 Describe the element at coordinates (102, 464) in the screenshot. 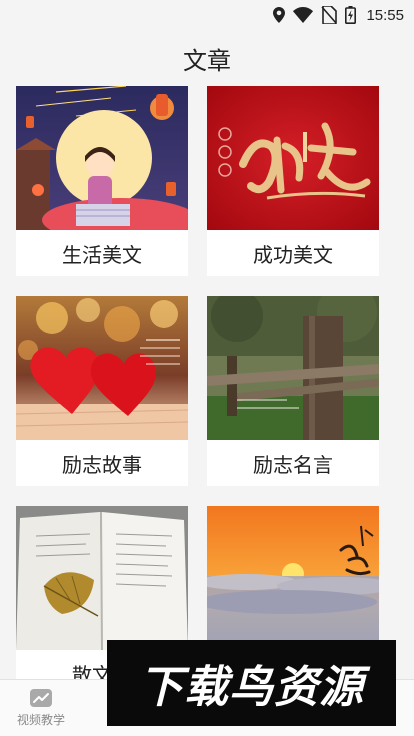

I see `category-label: 励志故事` at that location.